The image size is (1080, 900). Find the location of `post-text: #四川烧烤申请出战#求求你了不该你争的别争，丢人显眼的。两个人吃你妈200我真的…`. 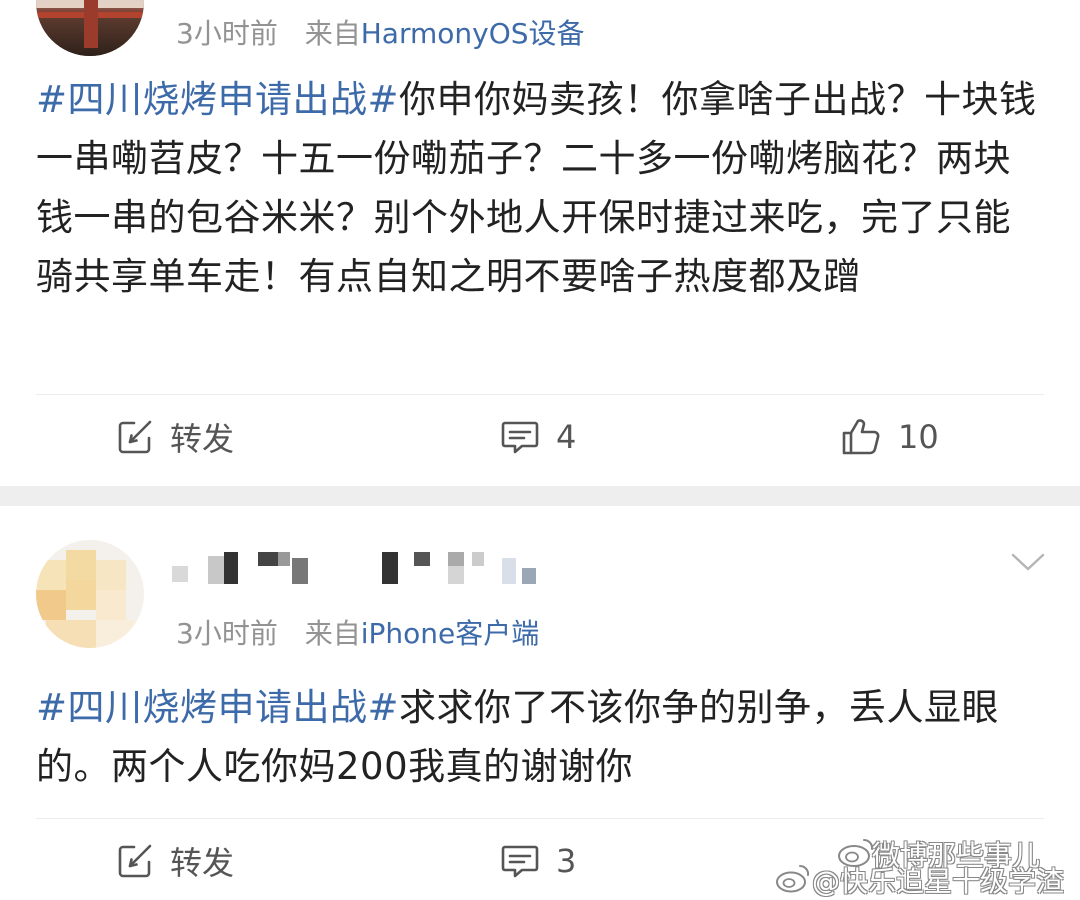

post-text: #四川烧烤申请出战#求求你了不该你争的别争，丢人显眼的。两个人吃你妈200我真的… is located at coordinates (540, 737).